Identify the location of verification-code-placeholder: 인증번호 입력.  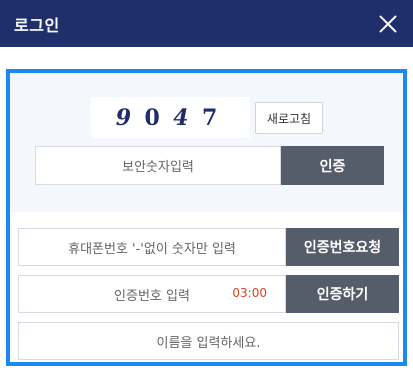
(152, 296).